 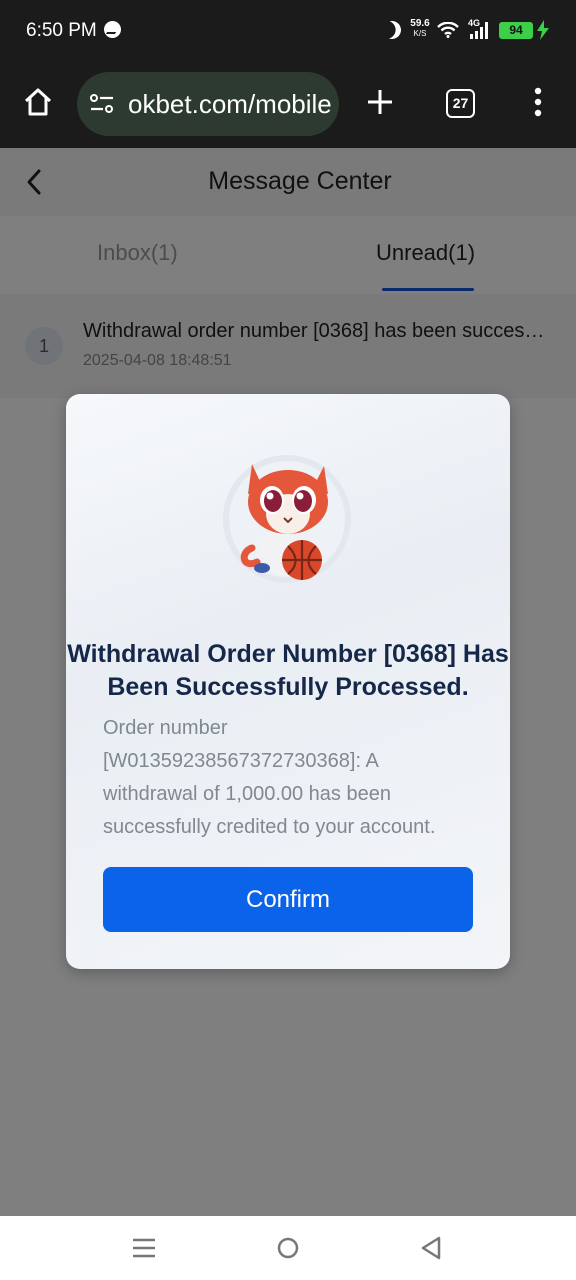 I want to click on battery-icon: 94, so click(x=516, y=30).